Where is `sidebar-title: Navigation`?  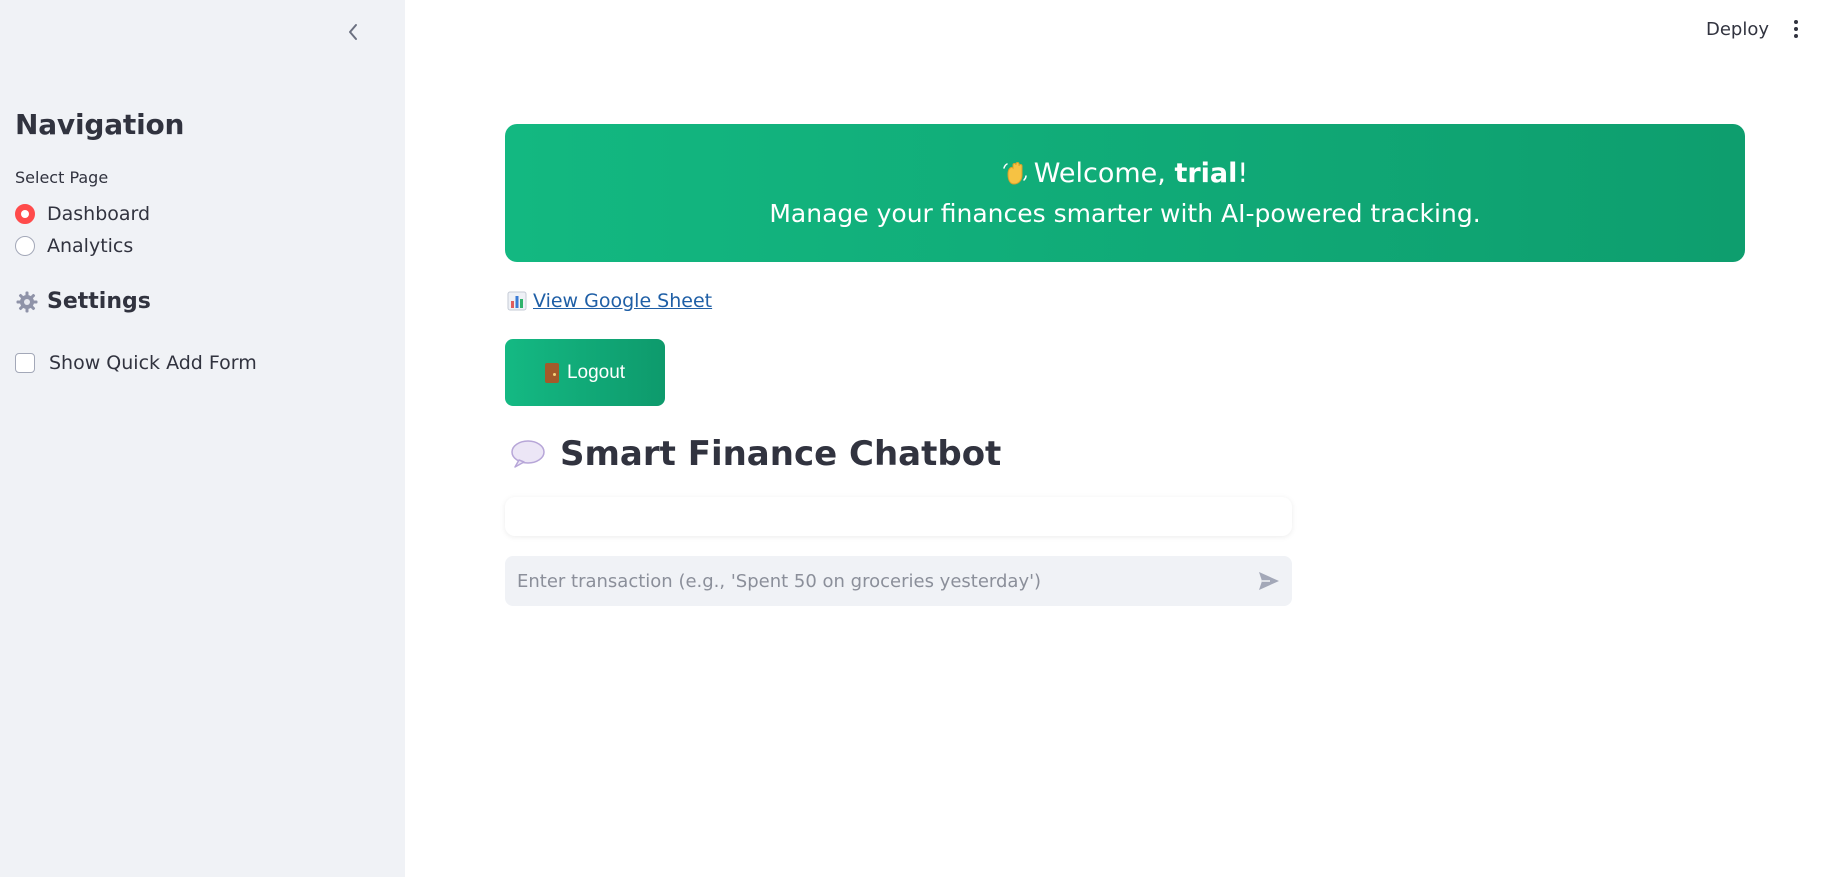 sidebar-title: Navigation is located at coordinates (100, 124).